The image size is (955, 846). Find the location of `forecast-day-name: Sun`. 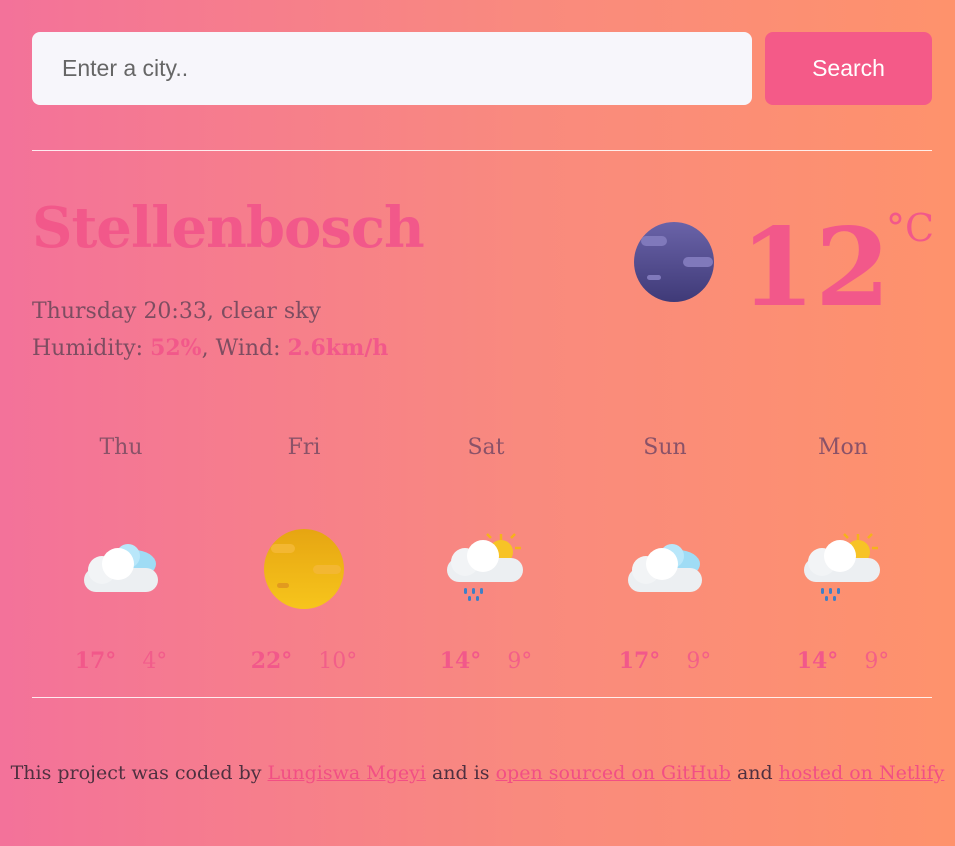

forecast-day-name: Sun is located at coordinates (665, 447).